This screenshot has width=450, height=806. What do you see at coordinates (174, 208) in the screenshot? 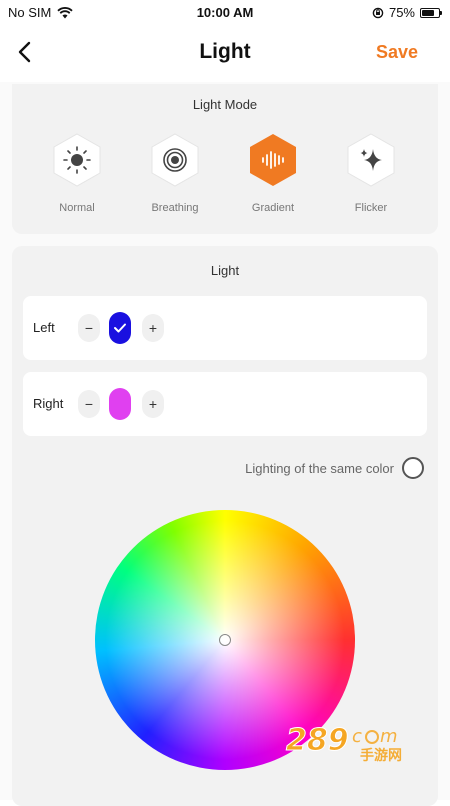
I see `mode-label: Breathing` at bounding box center [174, 208].